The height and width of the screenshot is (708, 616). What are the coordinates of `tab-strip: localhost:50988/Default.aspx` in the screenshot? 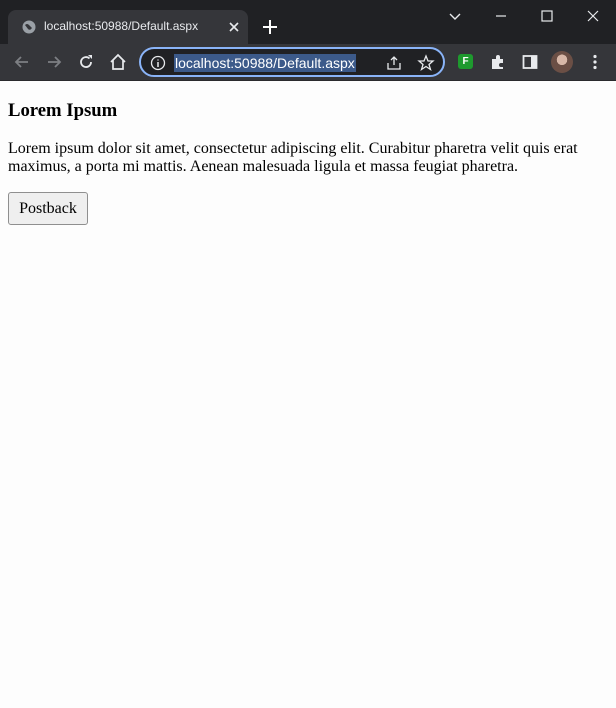 It's located at (308, 22).